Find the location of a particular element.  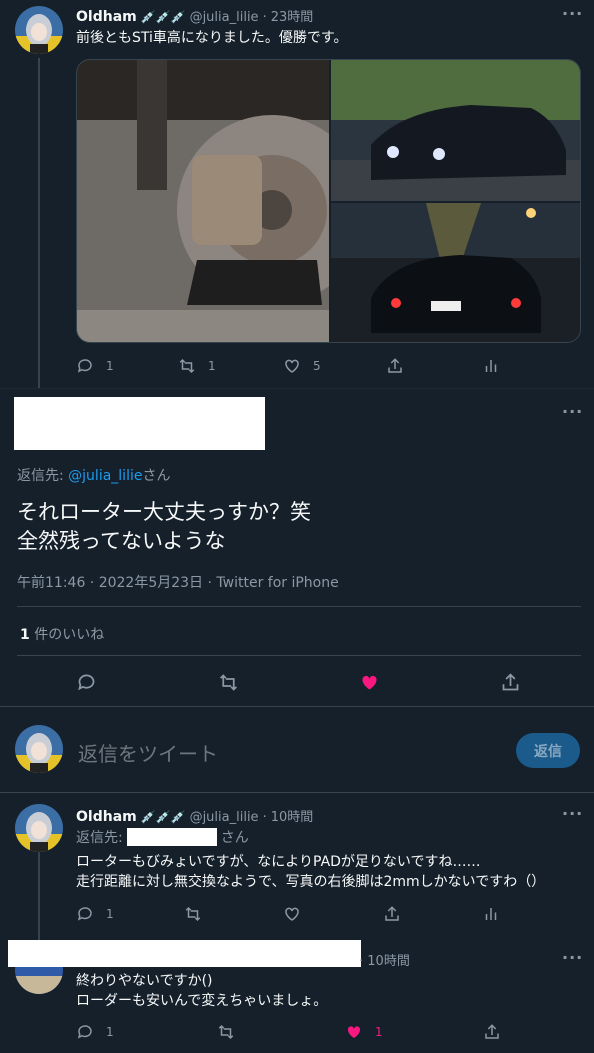

like-button-active: 1 is located at coordinates (364, 1032).